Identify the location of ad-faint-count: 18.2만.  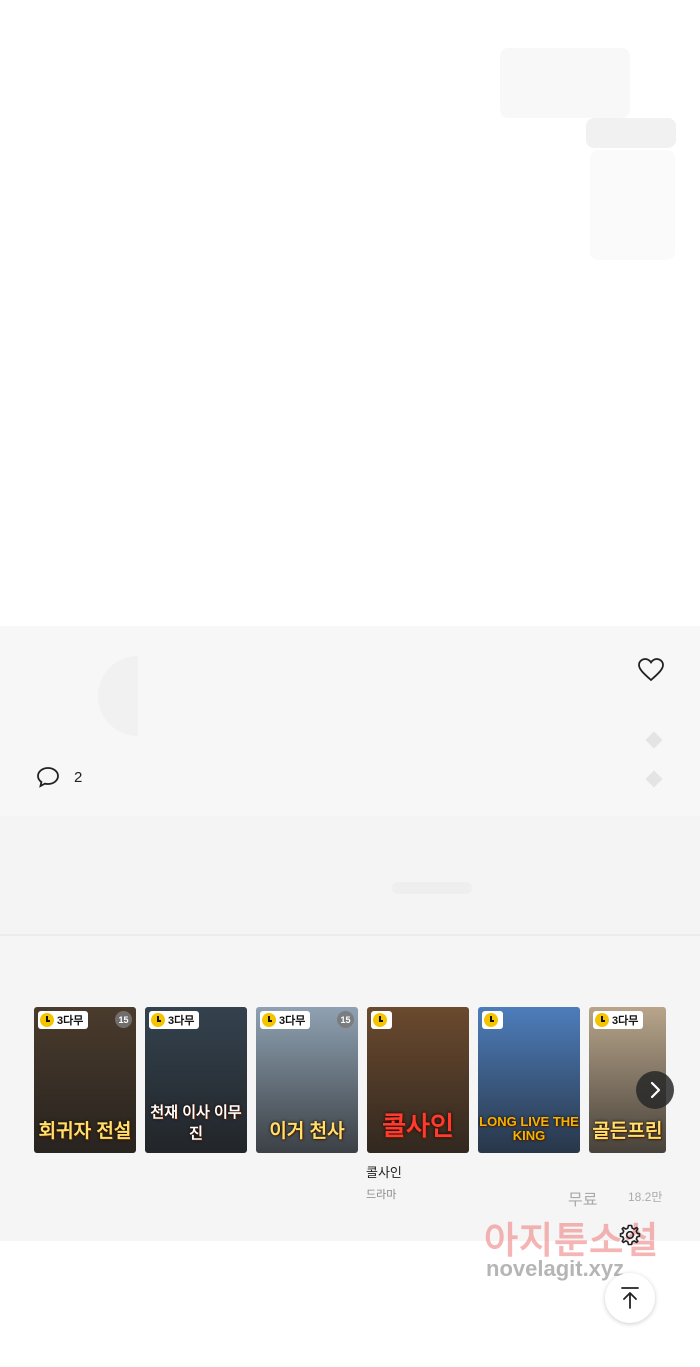
(645, 1197).